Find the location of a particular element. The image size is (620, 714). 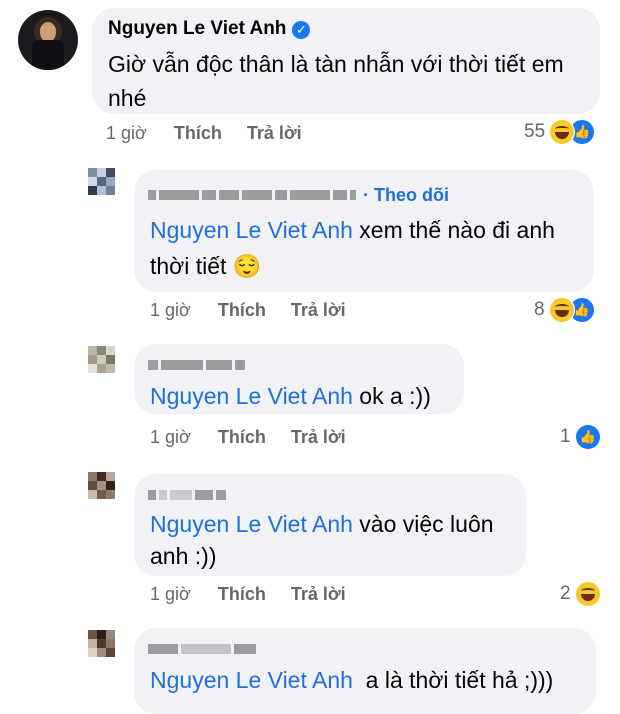

reply-text-line-1: Nguyen Le Viet Anh xem thế nào đi anh is located at coordinates (352, 230).